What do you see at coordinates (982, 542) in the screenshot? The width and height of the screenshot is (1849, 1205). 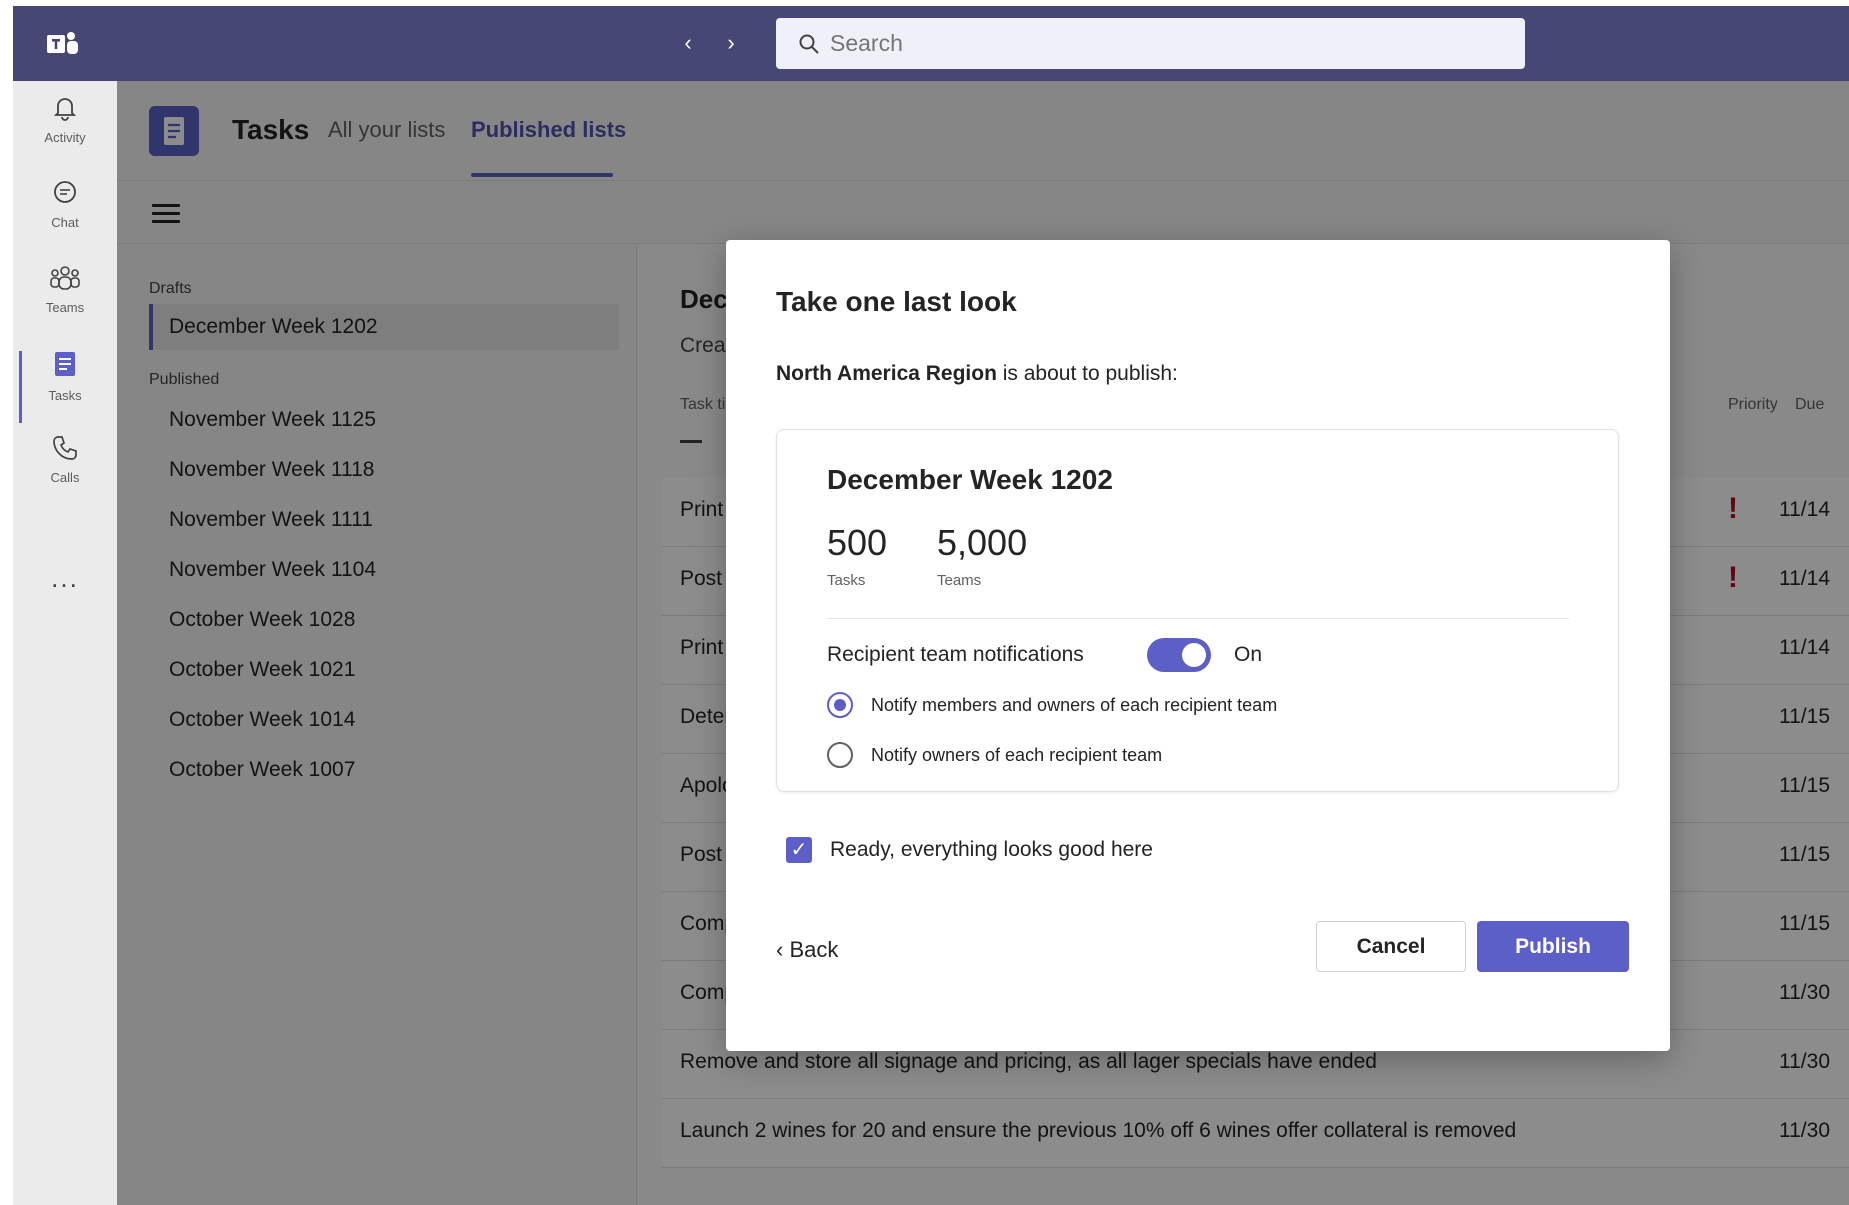 I see `teams-count: 5,000` at bounding box center [982, 542].